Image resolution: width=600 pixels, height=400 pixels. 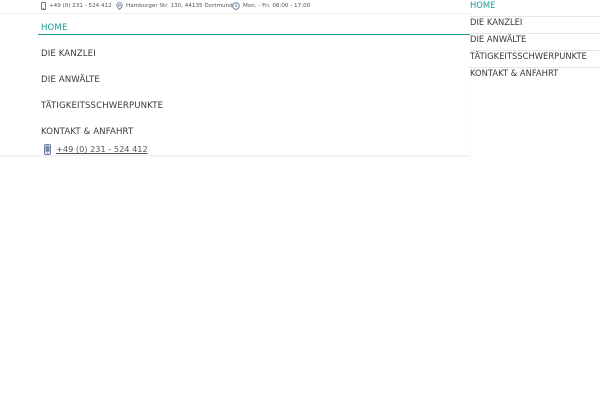 I want to click on topbar-hours-text: Mon. - Fri. 08:00 - 17:00, so click(x=277, y=5).